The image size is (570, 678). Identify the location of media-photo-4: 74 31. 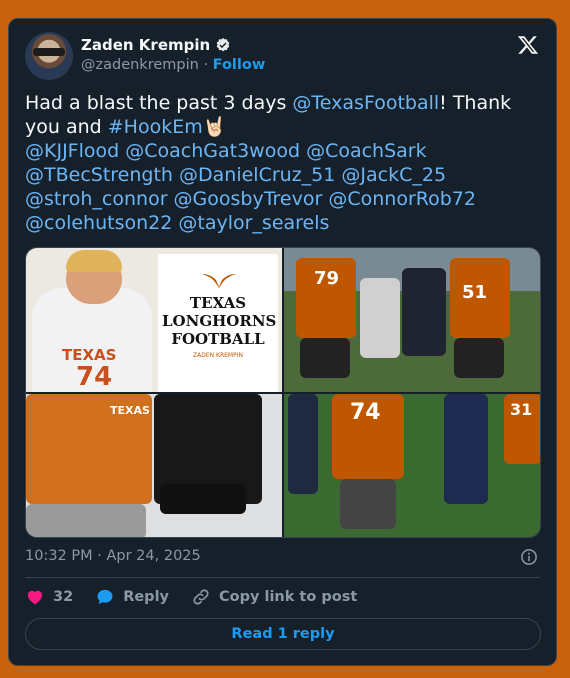
(412, 465).